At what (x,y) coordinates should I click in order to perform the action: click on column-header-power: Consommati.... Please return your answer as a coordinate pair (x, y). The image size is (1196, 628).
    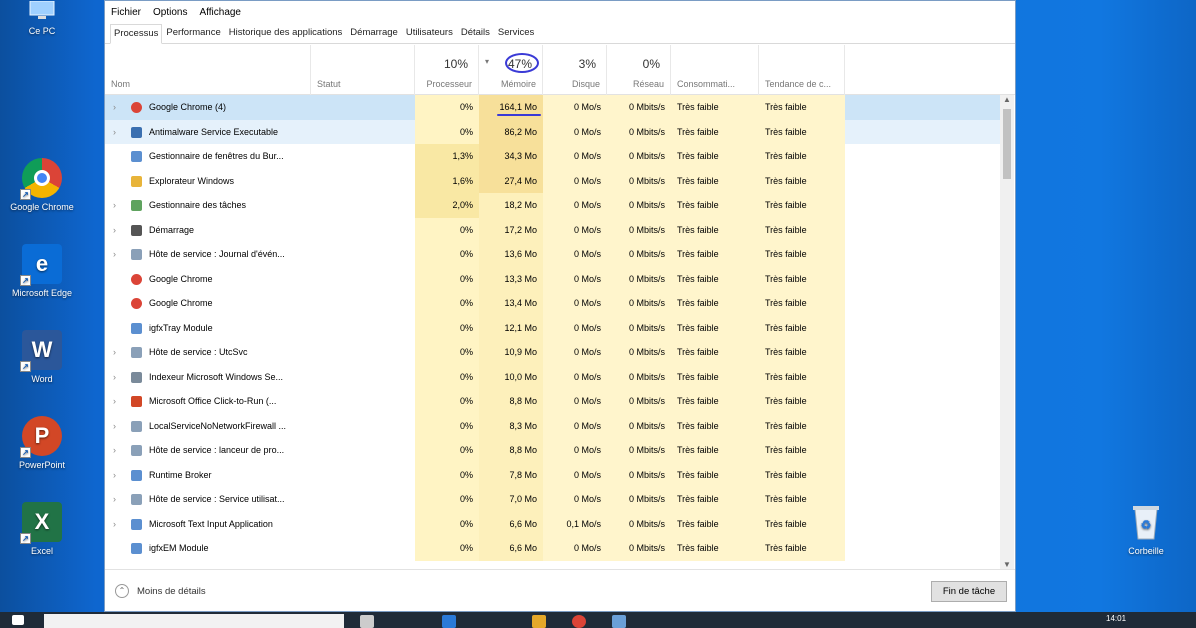
    Looking at the image, I should click on (715, 70).